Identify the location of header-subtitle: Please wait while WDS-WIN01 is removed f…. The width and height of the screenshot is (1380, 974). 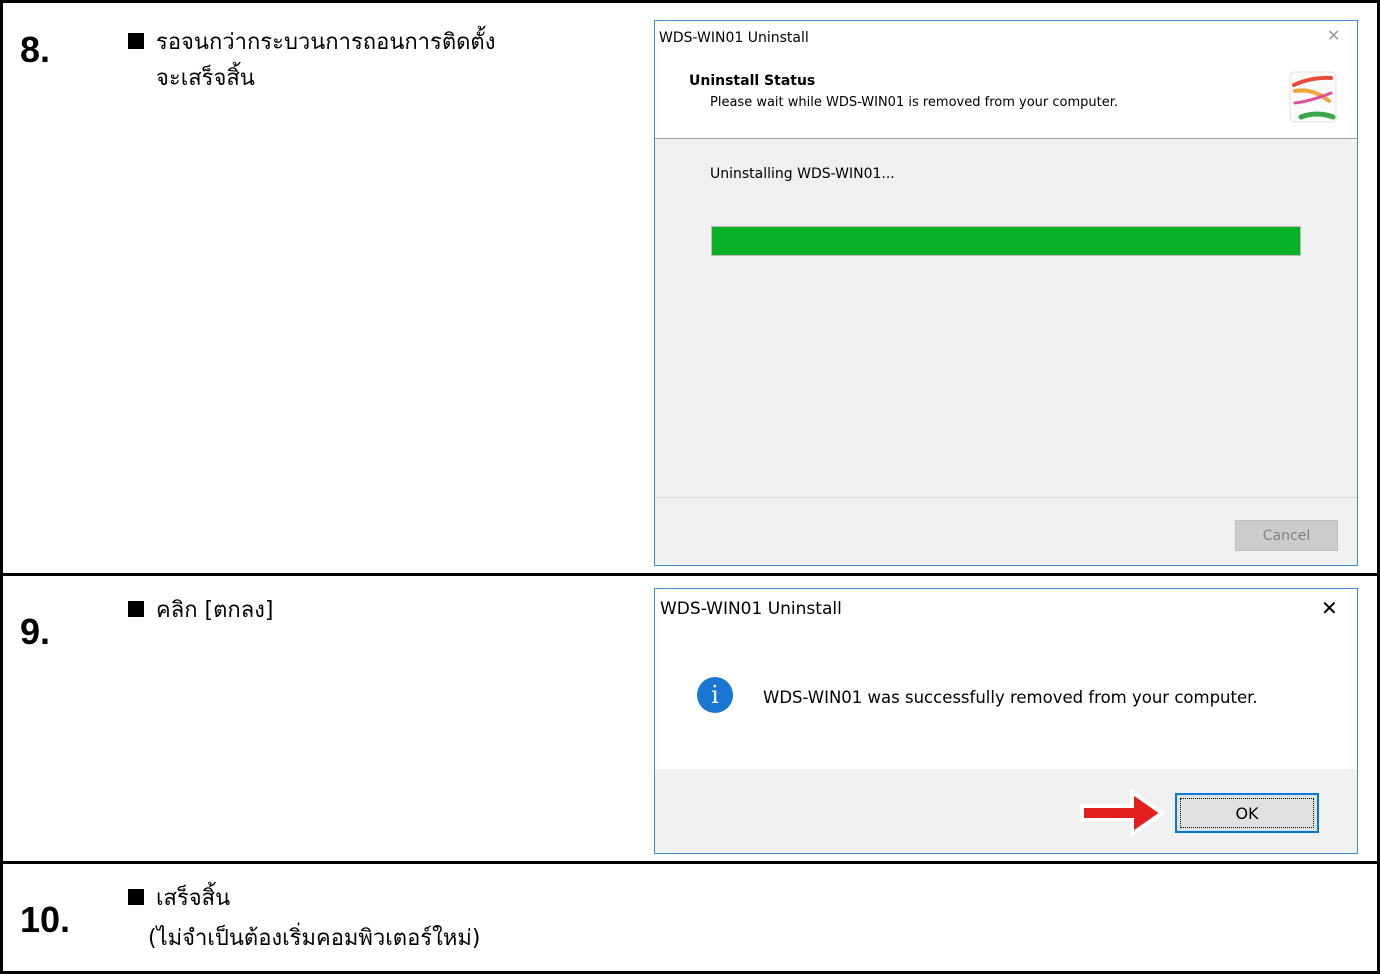
(914, 102).